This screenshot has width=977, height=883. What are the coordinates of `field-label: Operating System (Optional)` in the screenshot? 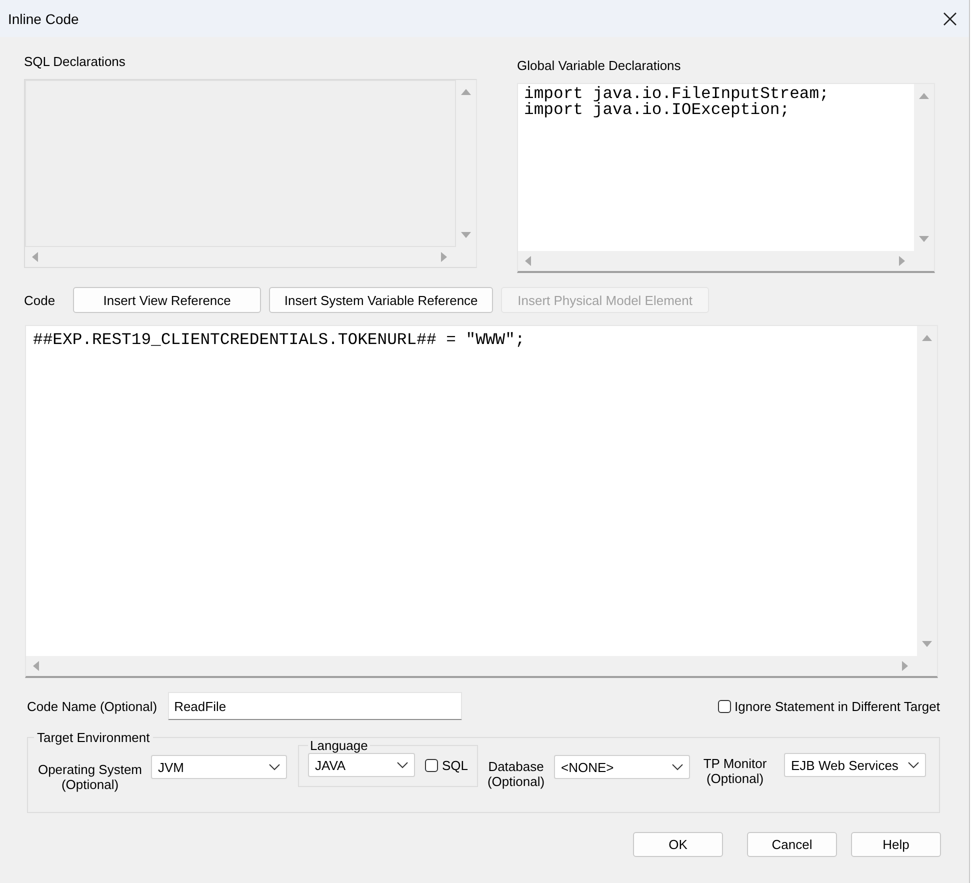 It's located at (90, 777).